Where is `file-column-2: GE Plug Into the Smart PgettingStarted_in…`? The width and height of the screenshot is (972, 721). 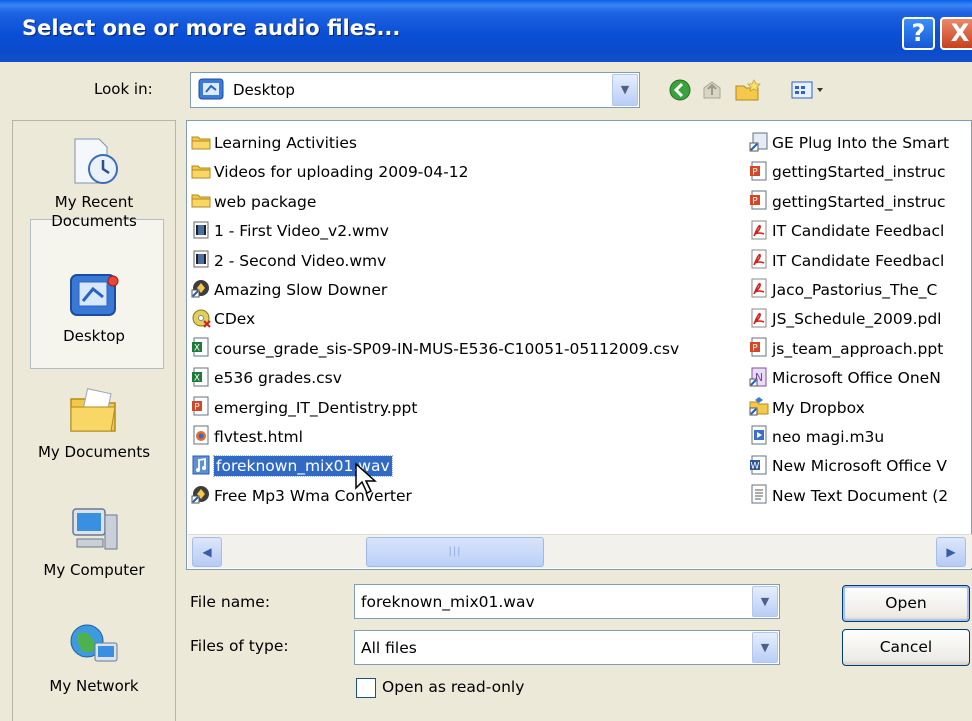
file-column-2: GE Plug Into the Smart PgettingStarted_in… is located at coordinates (849, 320).